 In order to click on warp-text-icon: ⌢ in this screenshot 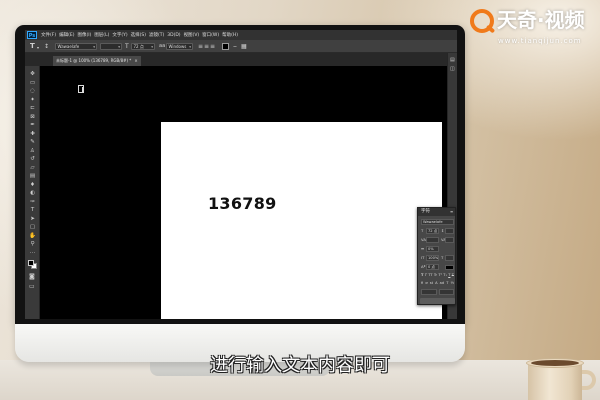, I will do `click(235, 46)`.